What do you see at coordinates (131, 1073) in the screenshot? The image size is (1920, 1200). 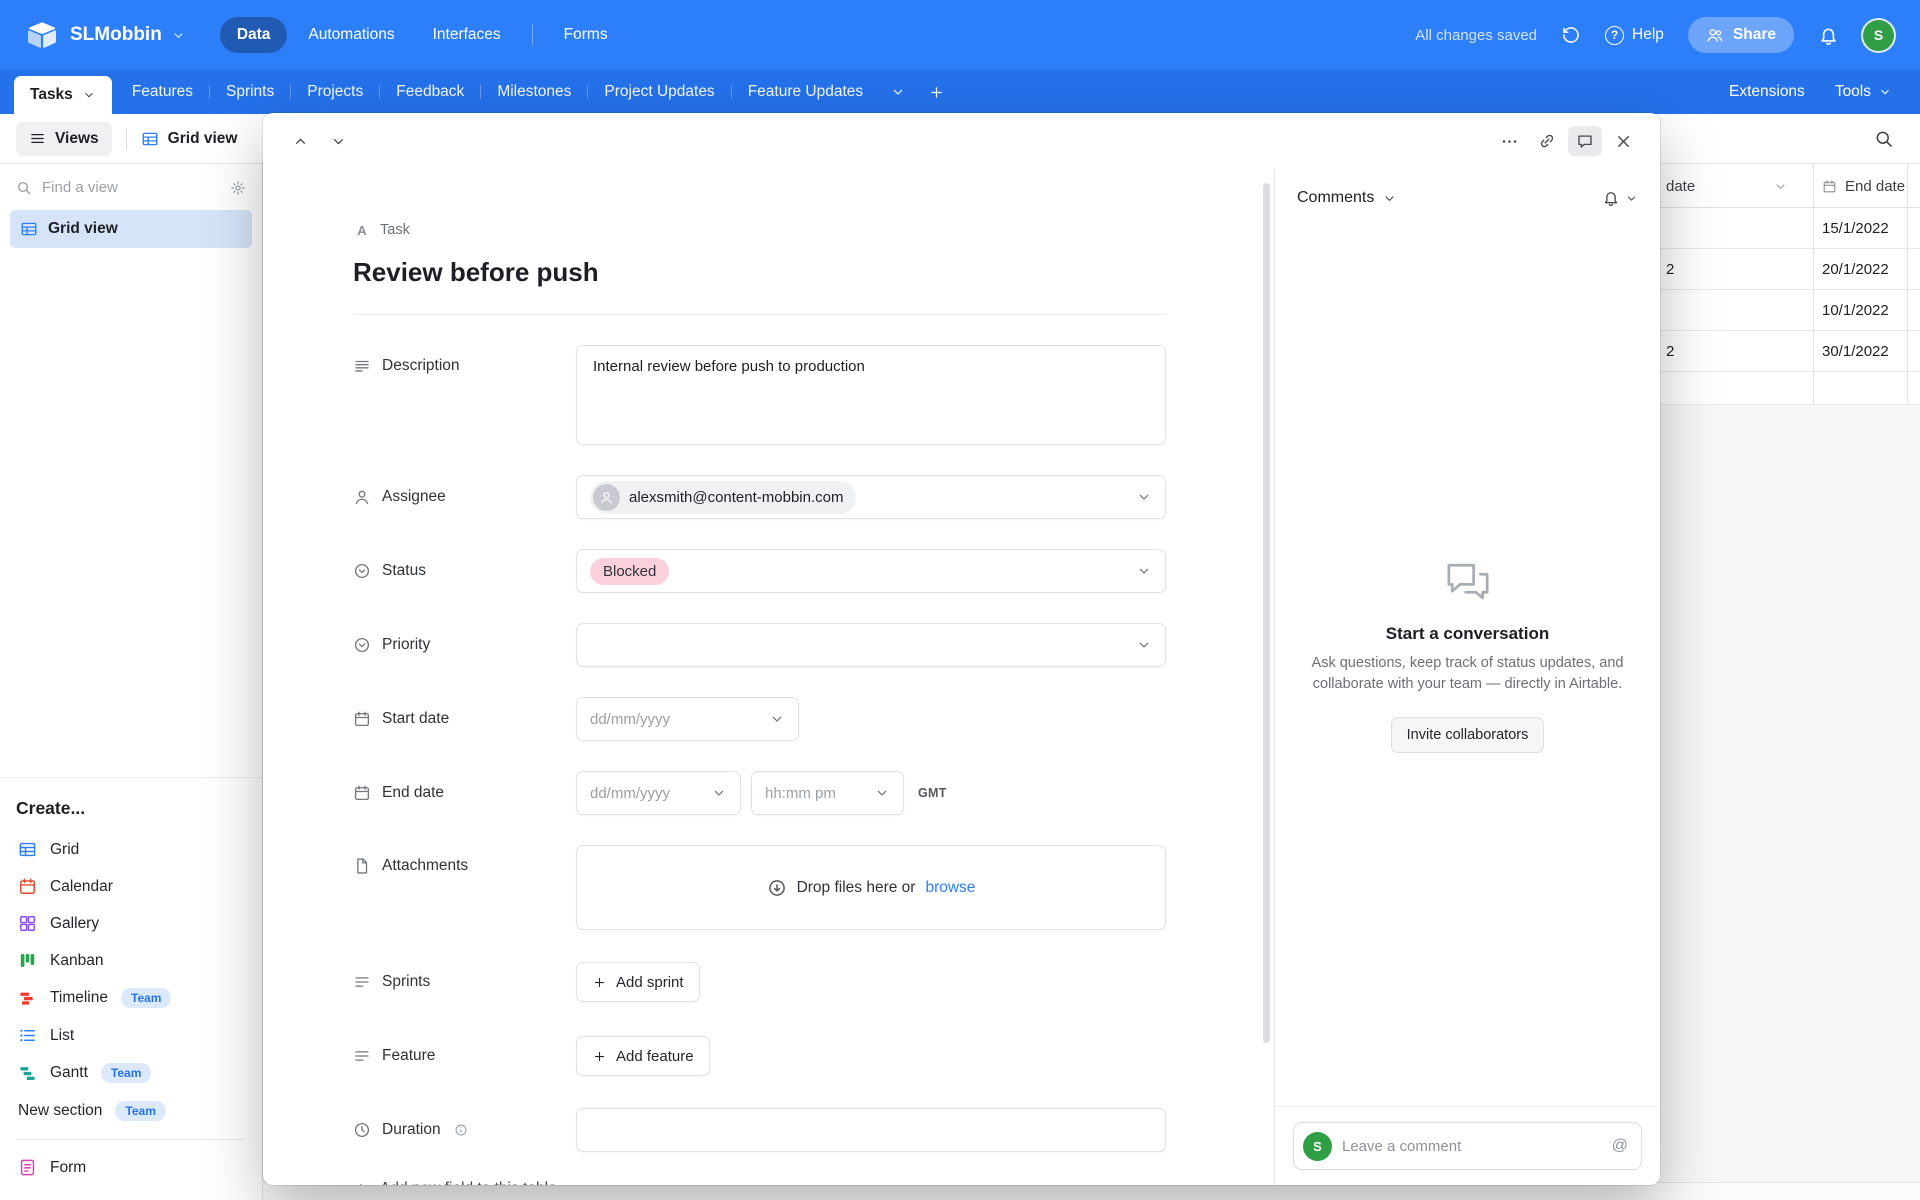 I see `create-view-gantt: Gantt Team` at bounding box center [131, 1073].